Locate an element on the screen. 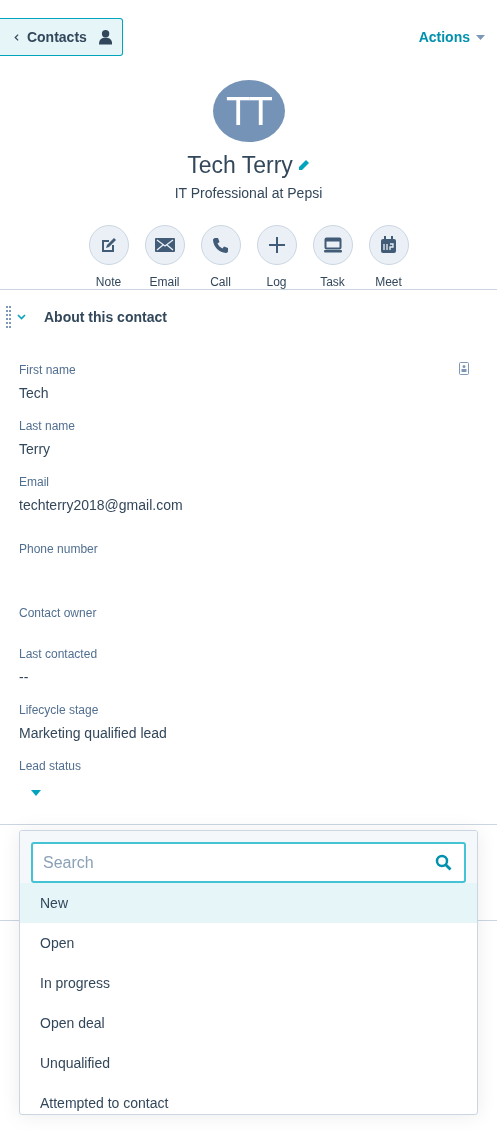  dropdown-option: Unqualified is located at coordinates (248, 1063).